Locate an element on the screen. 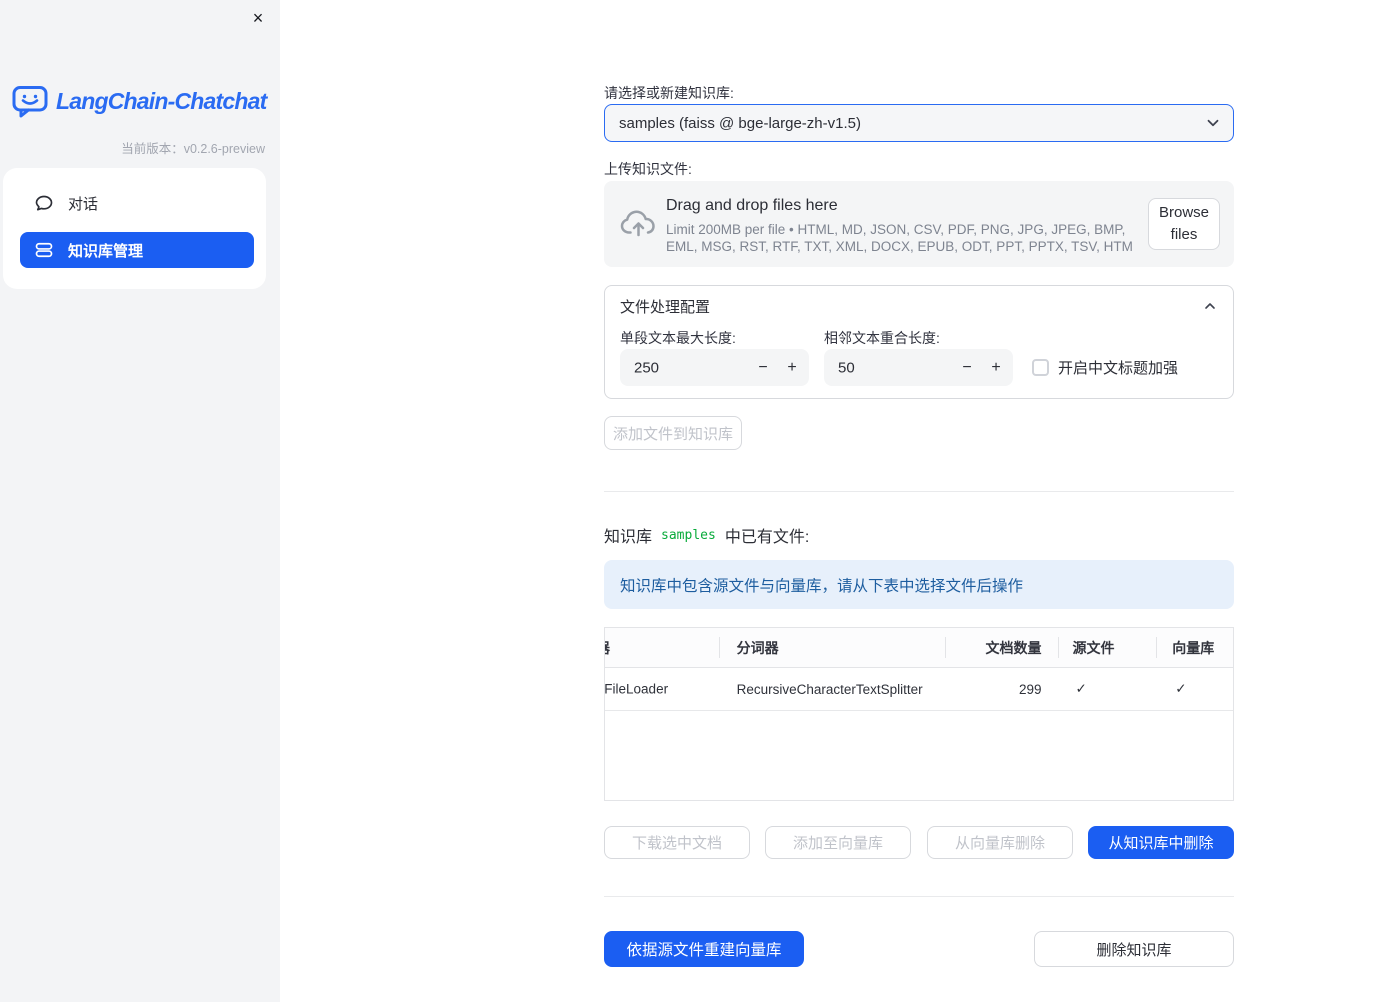  overlap-size-input: 50 − + is located at coordinates (918, 367).